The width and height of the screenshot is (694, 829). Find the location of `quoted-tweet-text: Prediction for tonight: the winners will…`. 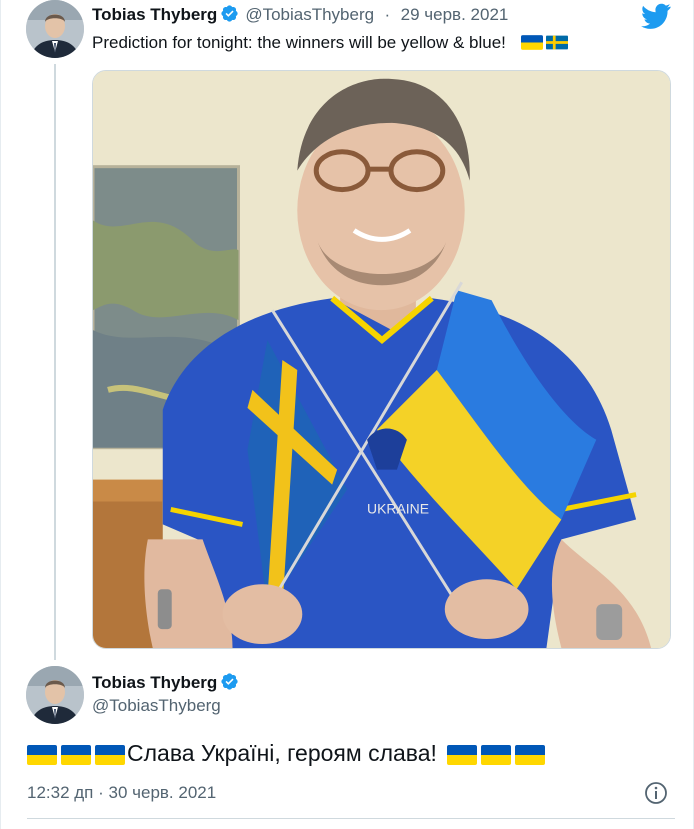

quoted-tweet-text: Prediction for tonight: the winners will… is located at coordinates (330, 43).